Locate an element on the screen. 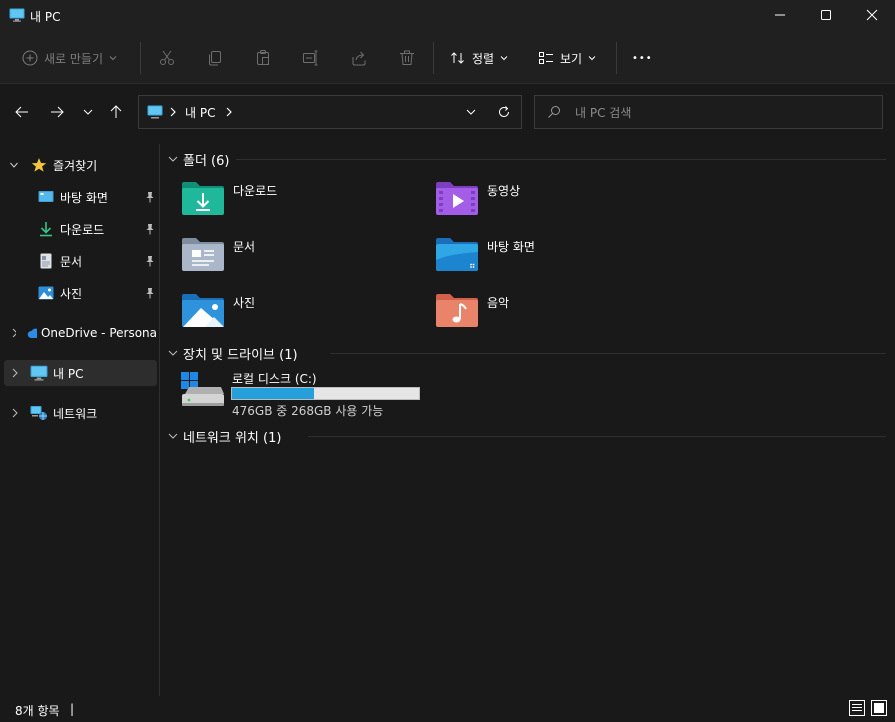 The image size is (895, 722). drive-usage-bar is located at coordinates (325, 393).